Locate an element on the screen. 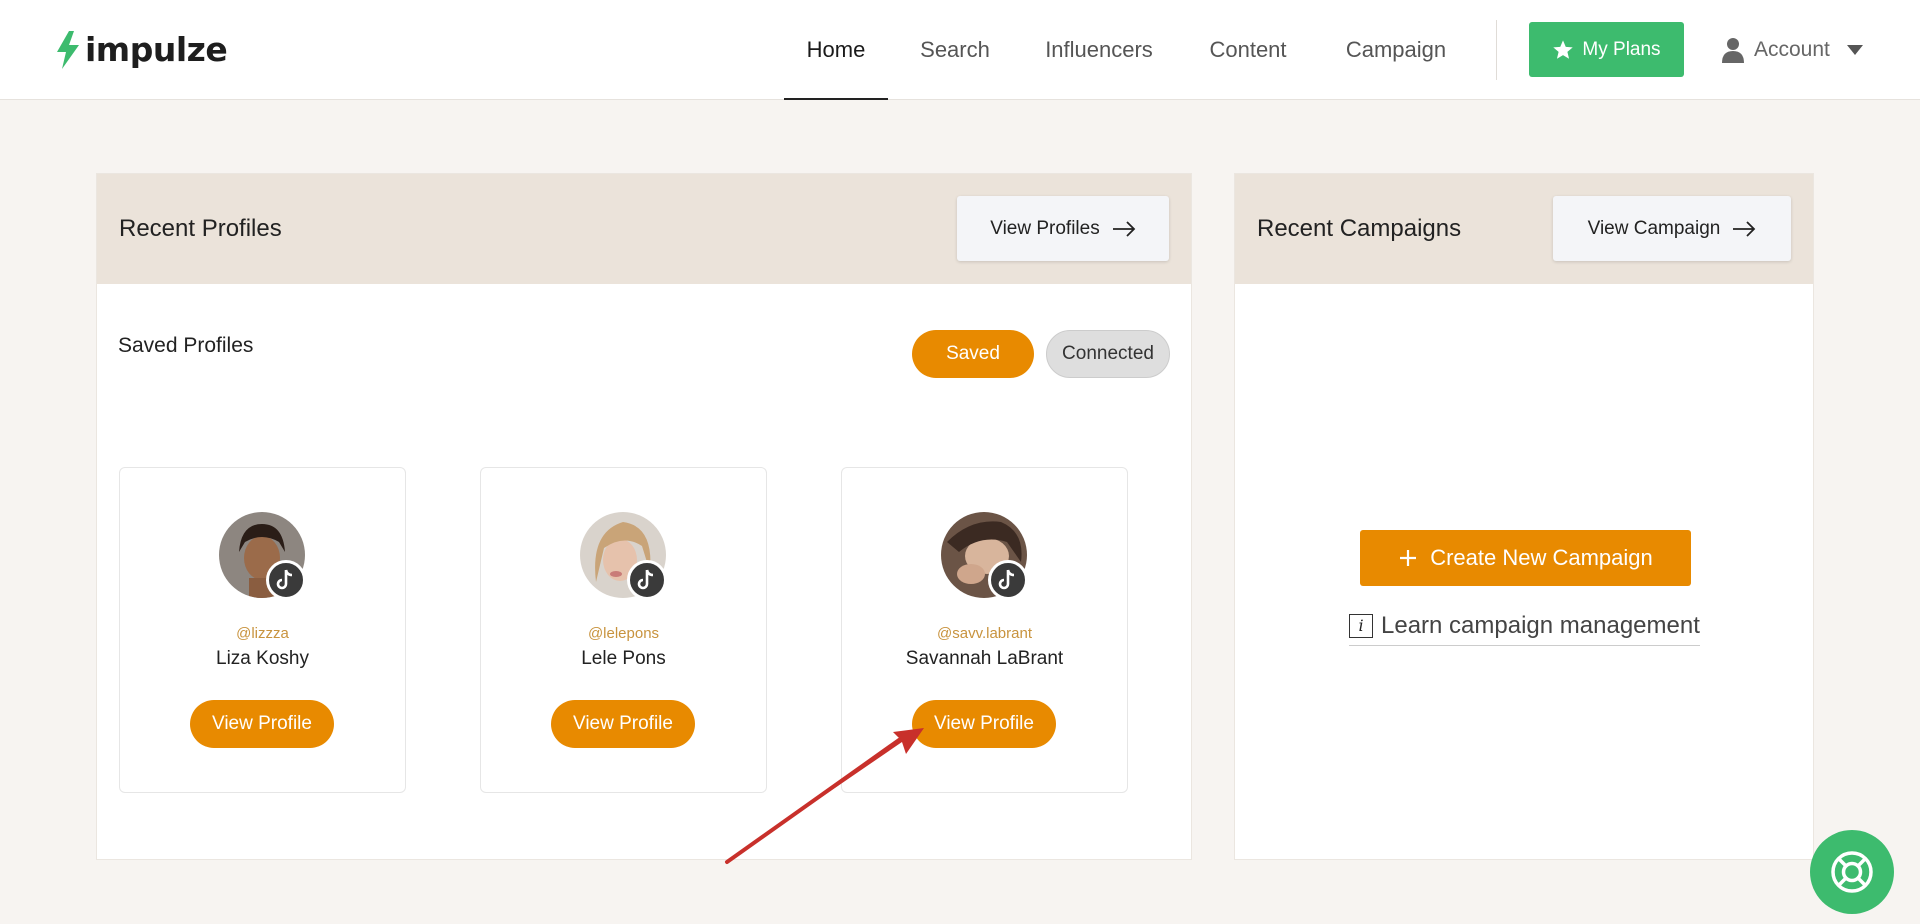 The width and height of the screenshot is (1920, 924). nav-content: Content is located at coordinates (1248, 50).